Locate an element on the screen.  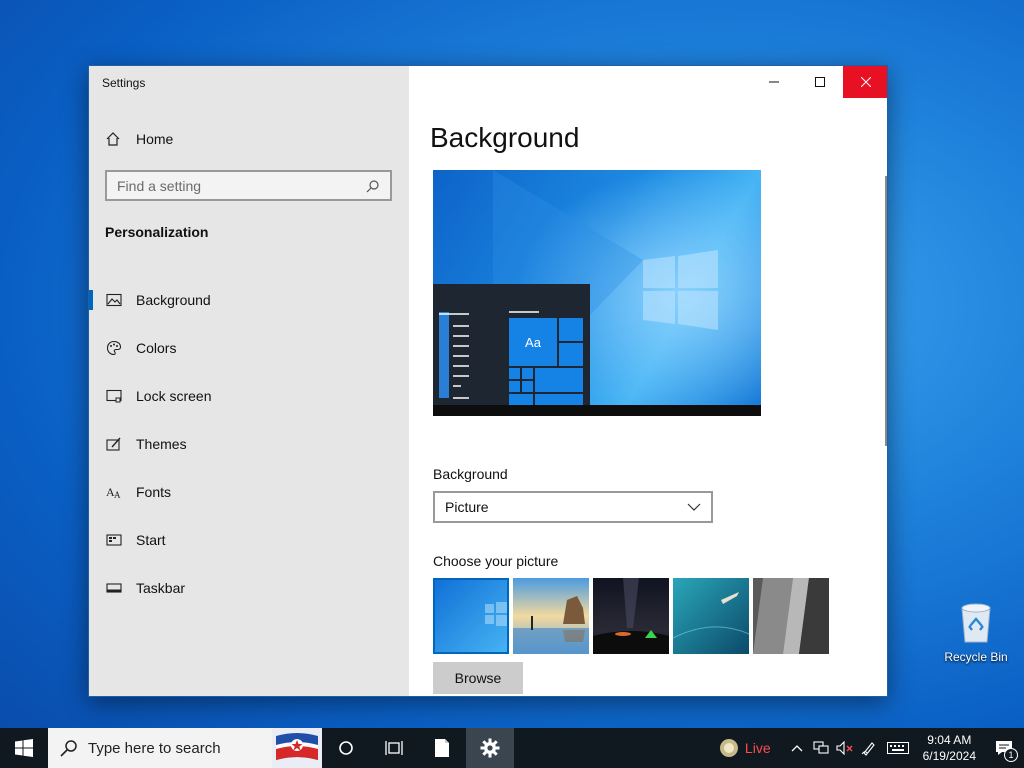
nav-item-fonts: AA Fonts is located at coordinates (249, 492).